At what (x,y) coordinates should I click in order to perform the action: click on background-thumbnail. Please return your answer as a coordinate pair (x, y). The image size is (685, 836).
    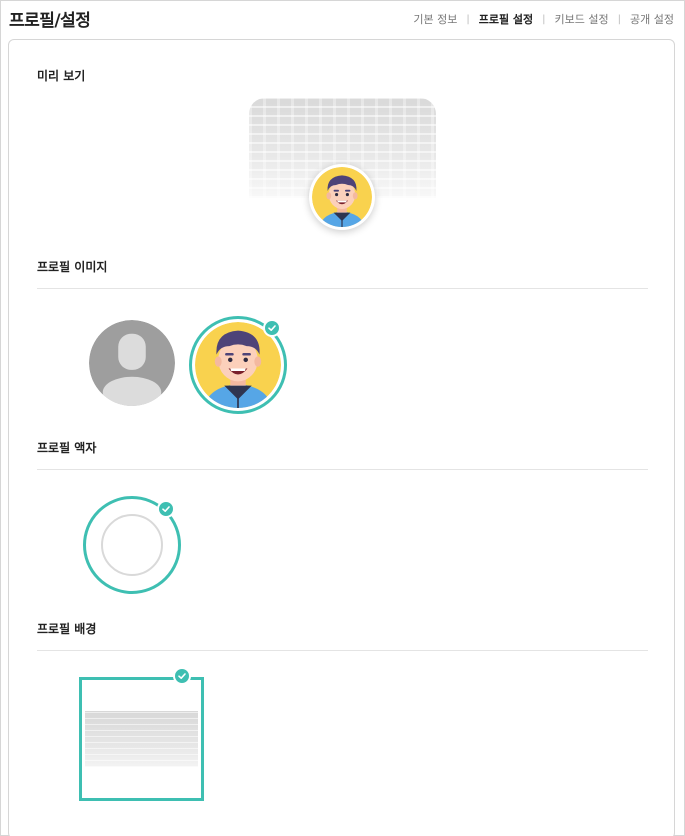
    Looking at the image, I should click on (141, 739).